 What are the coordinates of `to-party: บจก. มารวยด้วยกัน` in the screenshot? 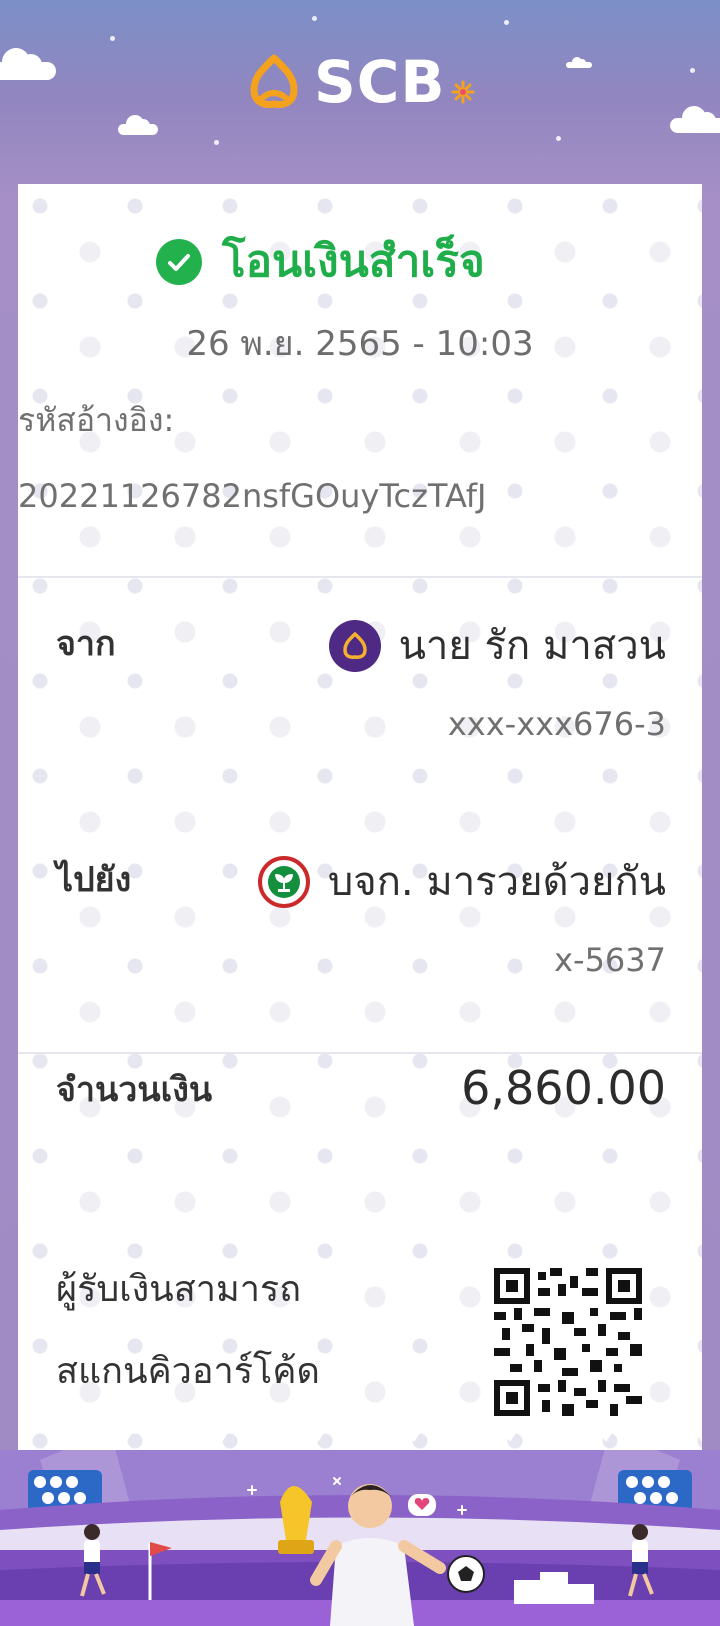 It's located at (461, 882).